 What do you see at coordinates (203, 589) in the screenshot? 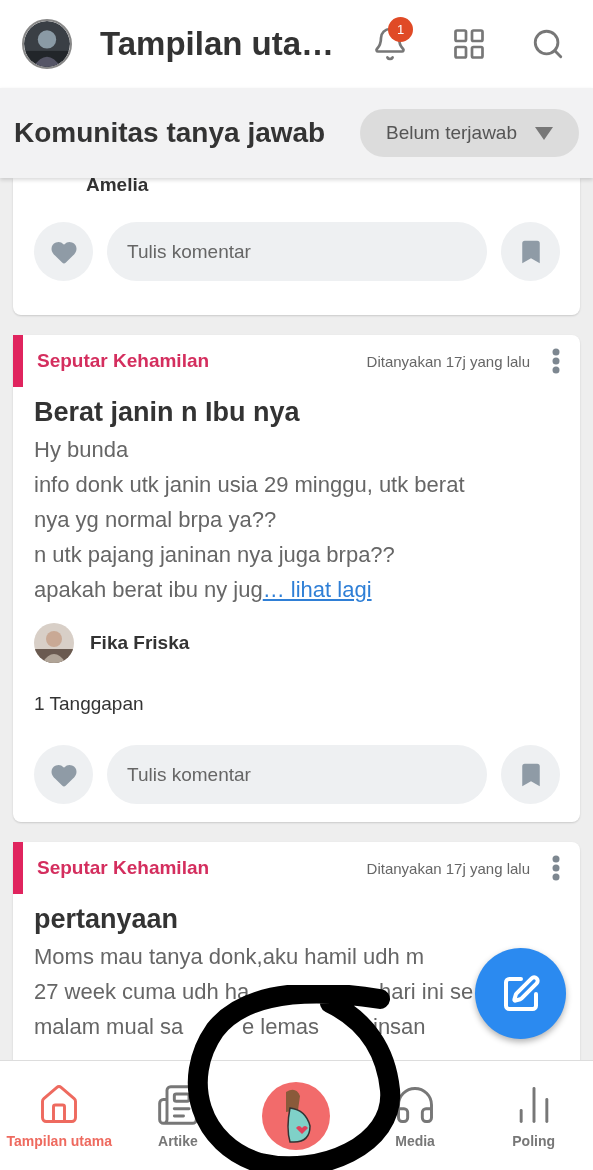
I see `question-text: apakah berat ibu ny jug… lihat lagi` at bounding box center [203, 589].